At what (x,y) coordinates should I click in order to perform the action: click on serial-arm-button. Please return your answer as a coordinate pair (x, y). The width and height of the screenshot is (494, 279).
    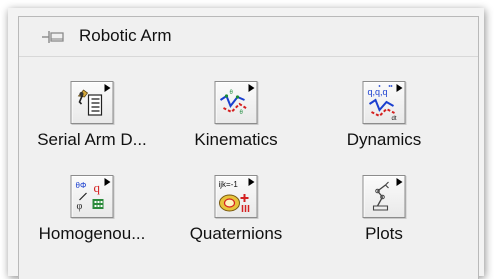
    Looking at the image, I should click on (92, 102).